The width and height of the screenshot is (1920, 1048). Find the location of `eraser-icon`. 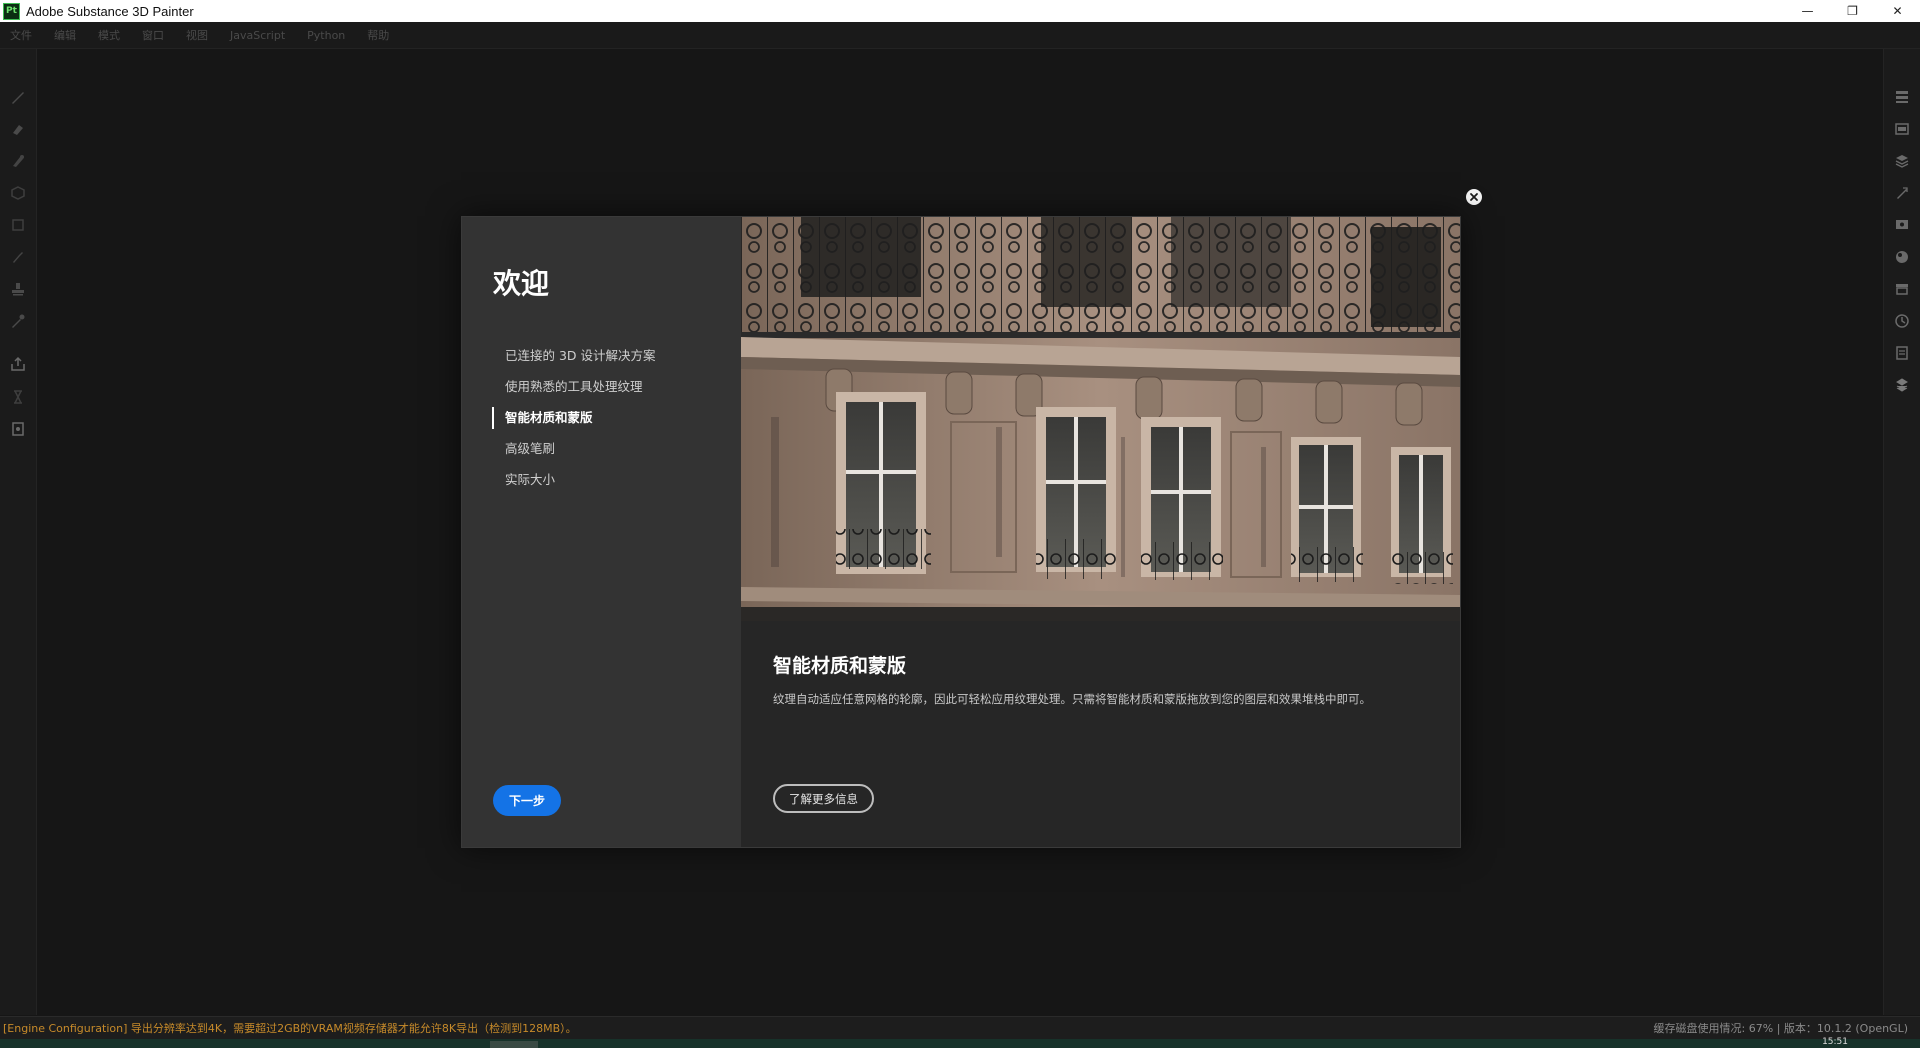

eraser-icon is located at coordinates (18, 129).